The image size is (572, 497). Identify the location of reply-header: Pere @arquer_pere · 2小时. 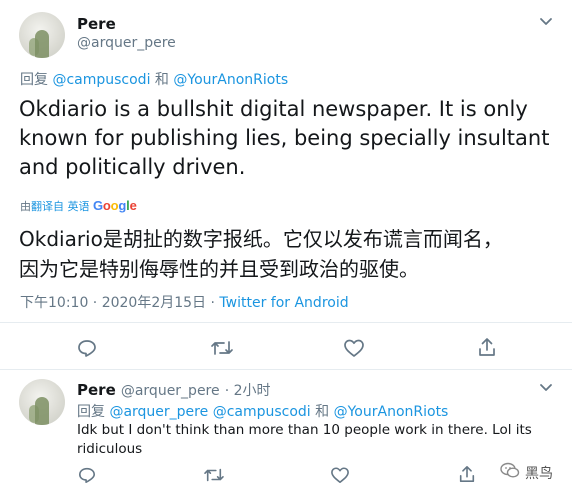
(174, 390).